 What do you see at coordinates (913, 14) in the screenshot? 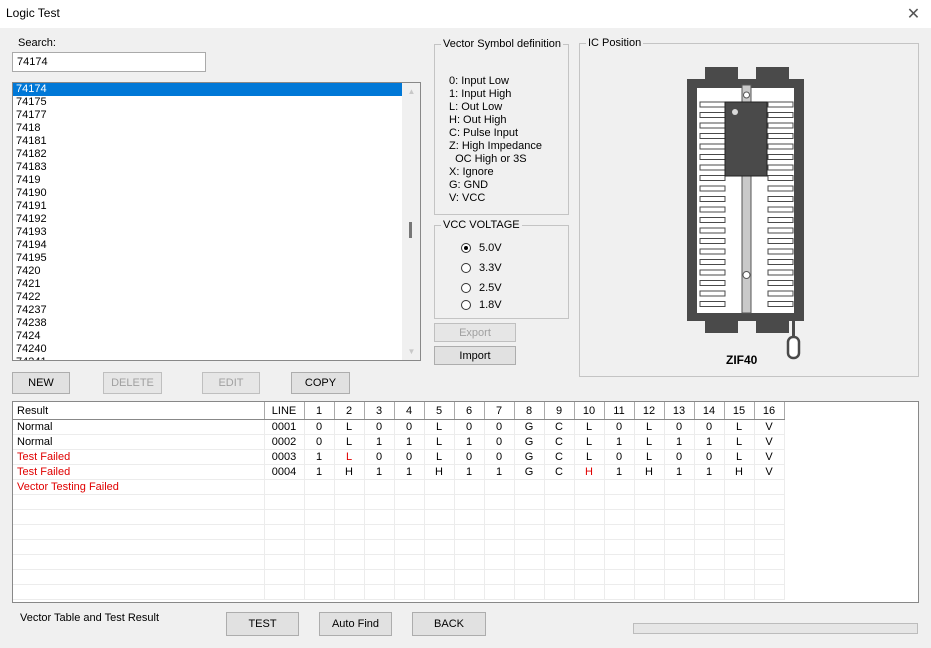
I see `close-button: ✕` at bounding box center [913, 14].